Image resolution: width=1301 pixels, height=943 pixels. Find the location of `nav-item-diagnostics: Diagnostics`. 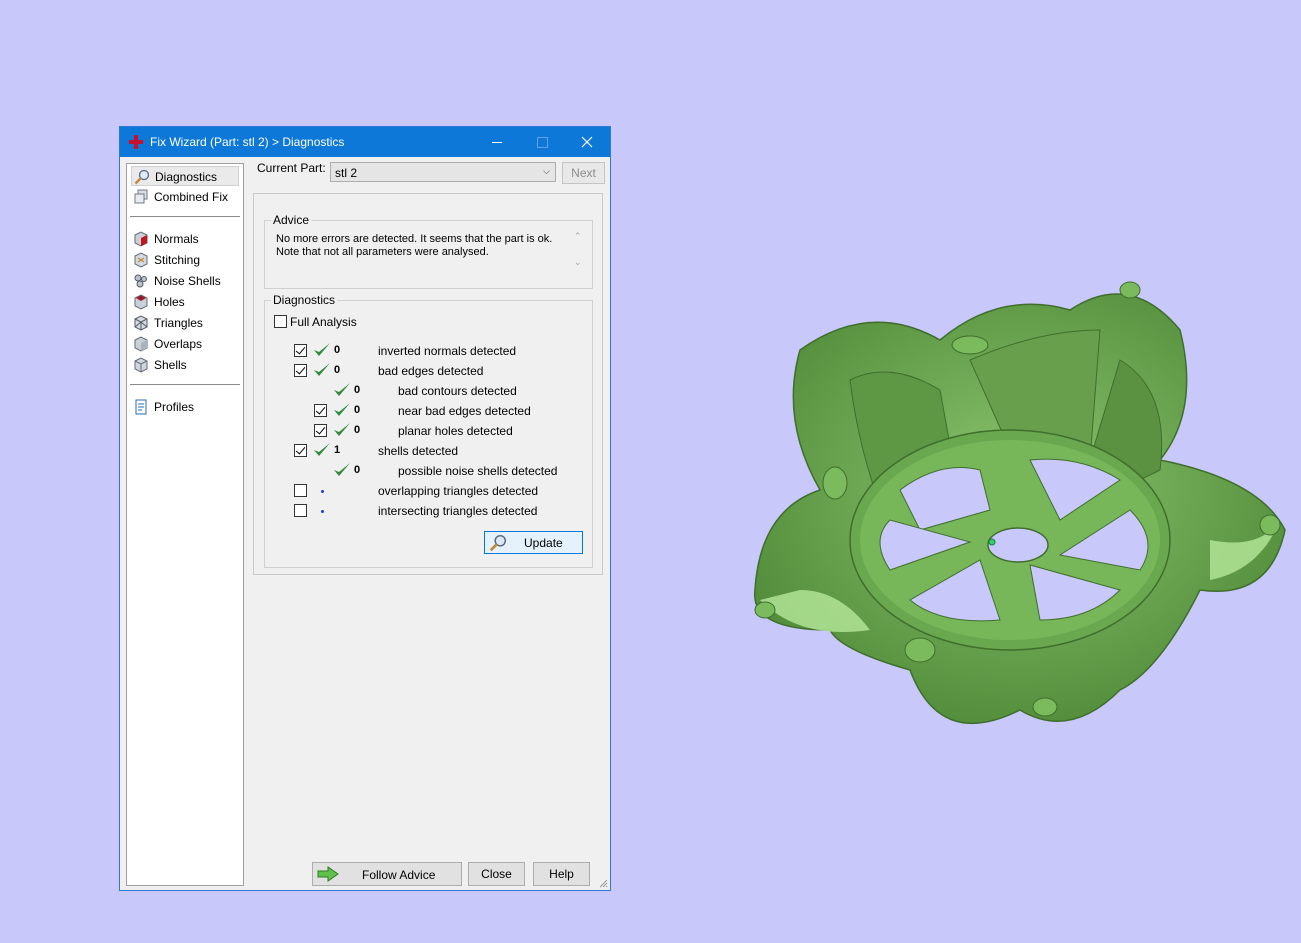

nav-item-diagnostics: Diagnostics is located at coordinates (185, 176).